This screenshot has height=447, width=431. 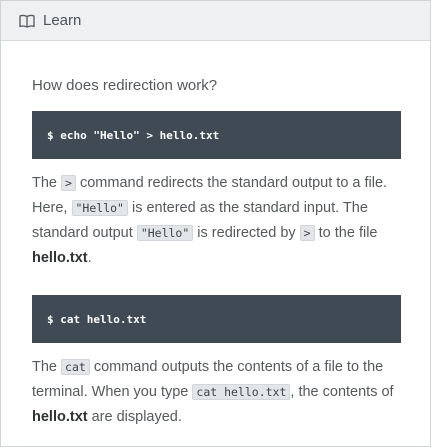 What do you see at coordinates (89, 258) in the screenshot?
I see `text-segment: .` at bounding box center [89, 258].